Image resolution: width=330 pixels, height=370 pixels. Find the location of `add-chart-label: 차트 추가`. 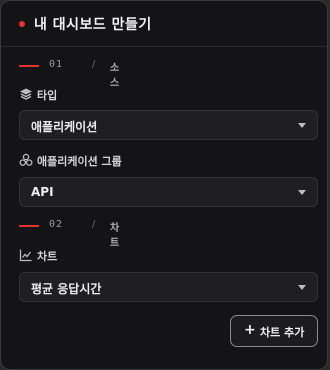

add-chart-label: 차트 추가 is located at coordinates (282, 332).